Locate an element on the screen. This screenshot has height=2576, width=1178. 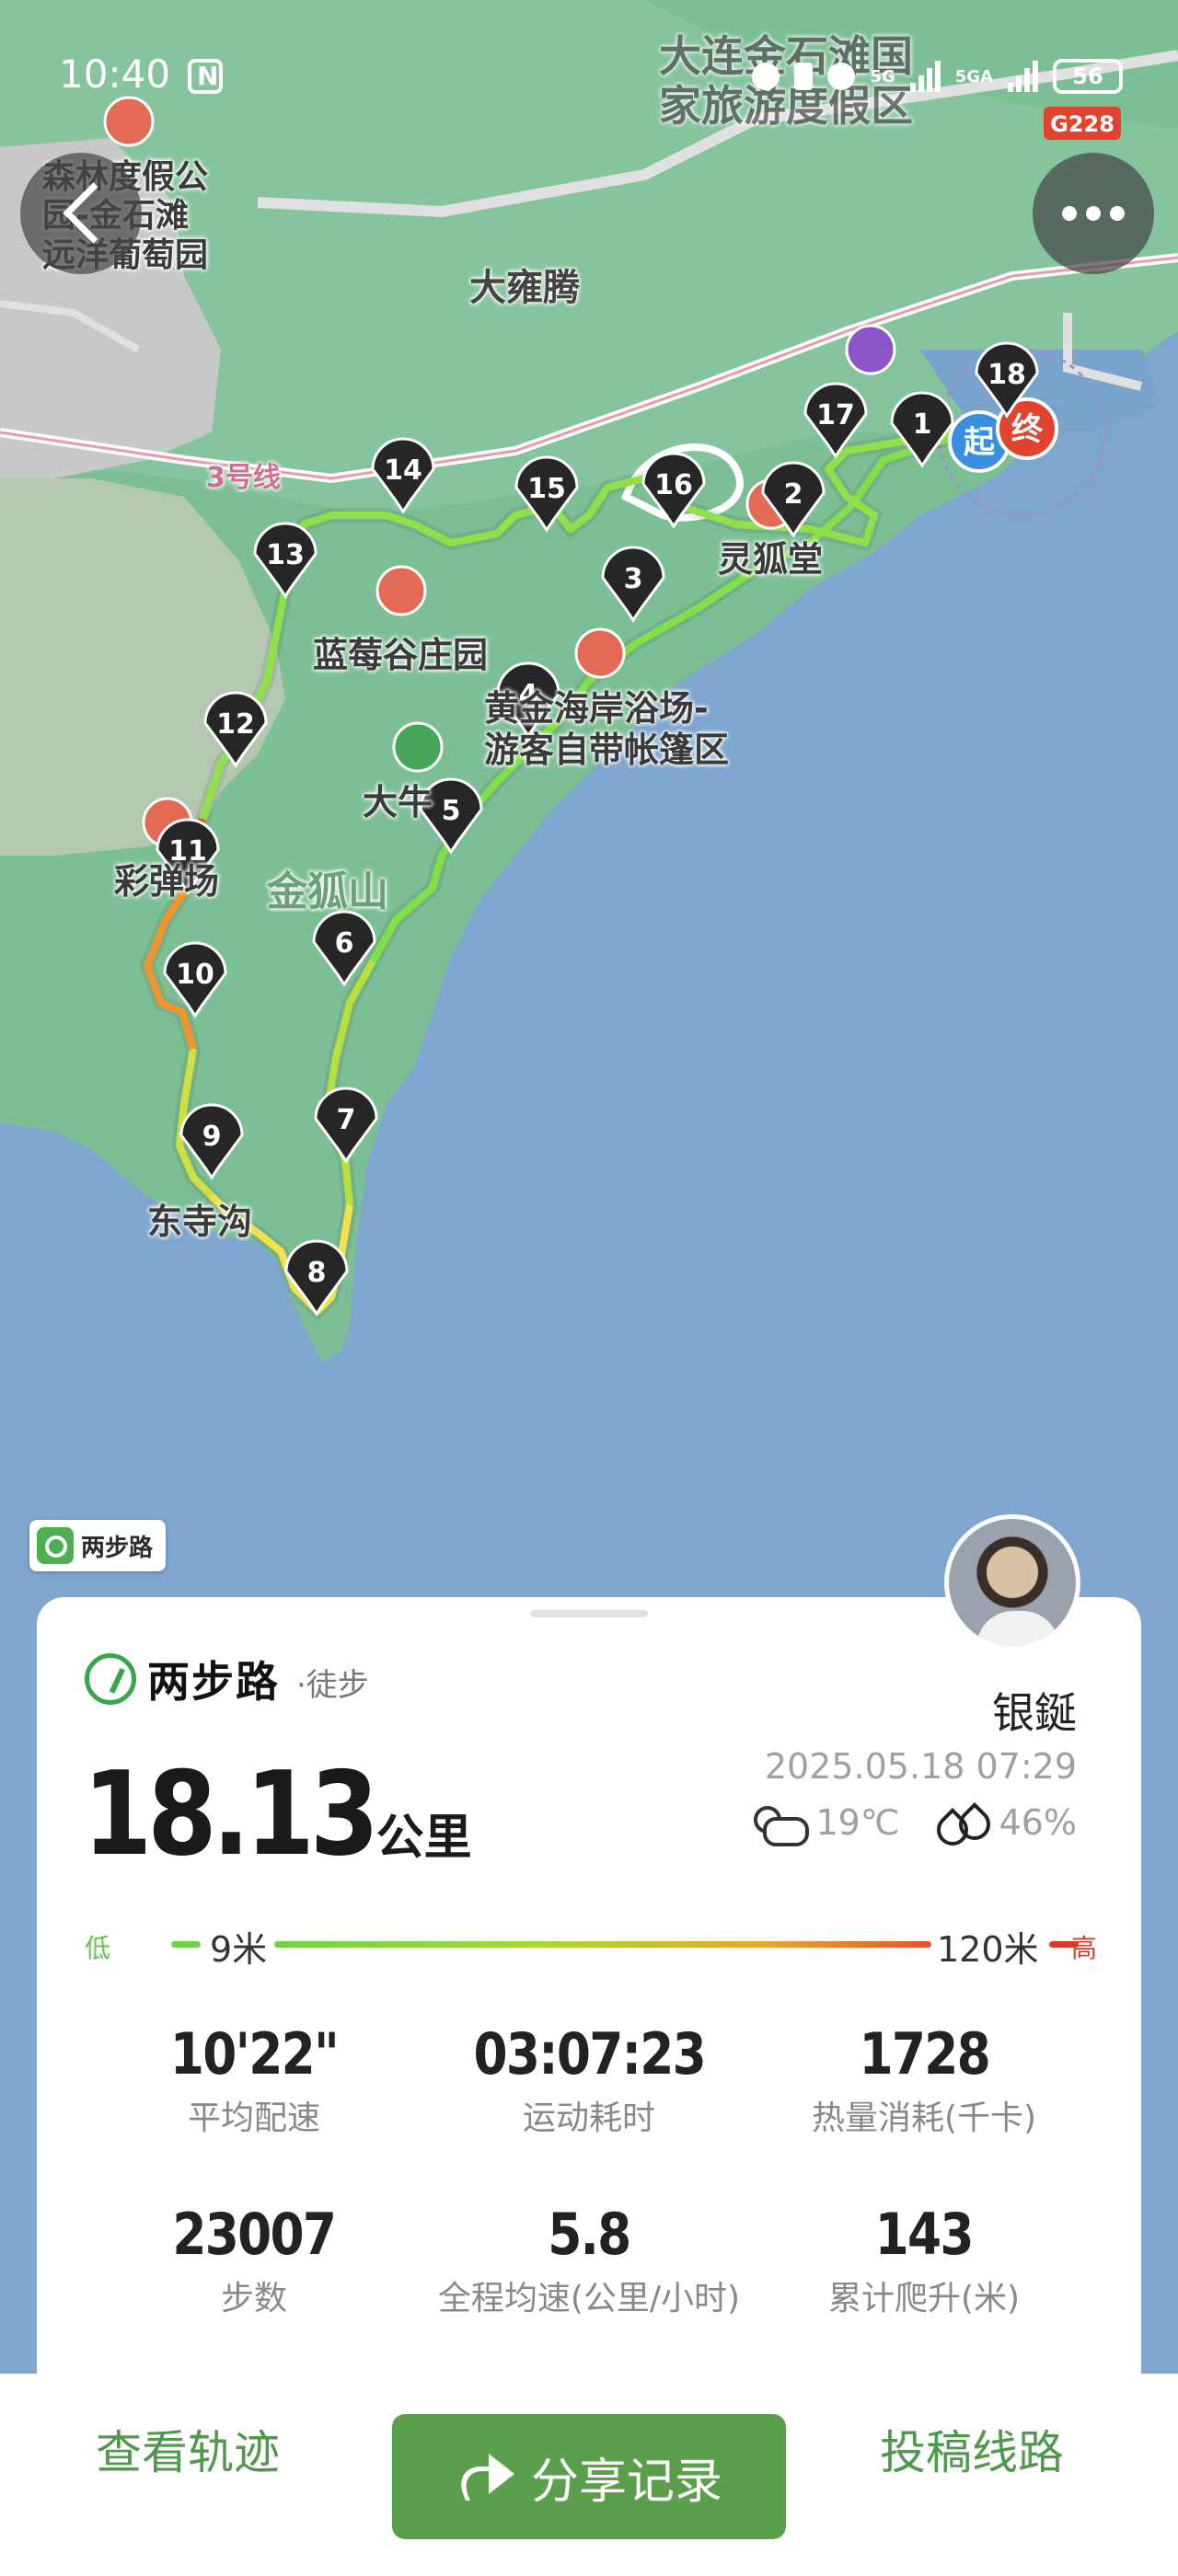
share-button-label: 分享记录 is located at coordinates (626, 2482).